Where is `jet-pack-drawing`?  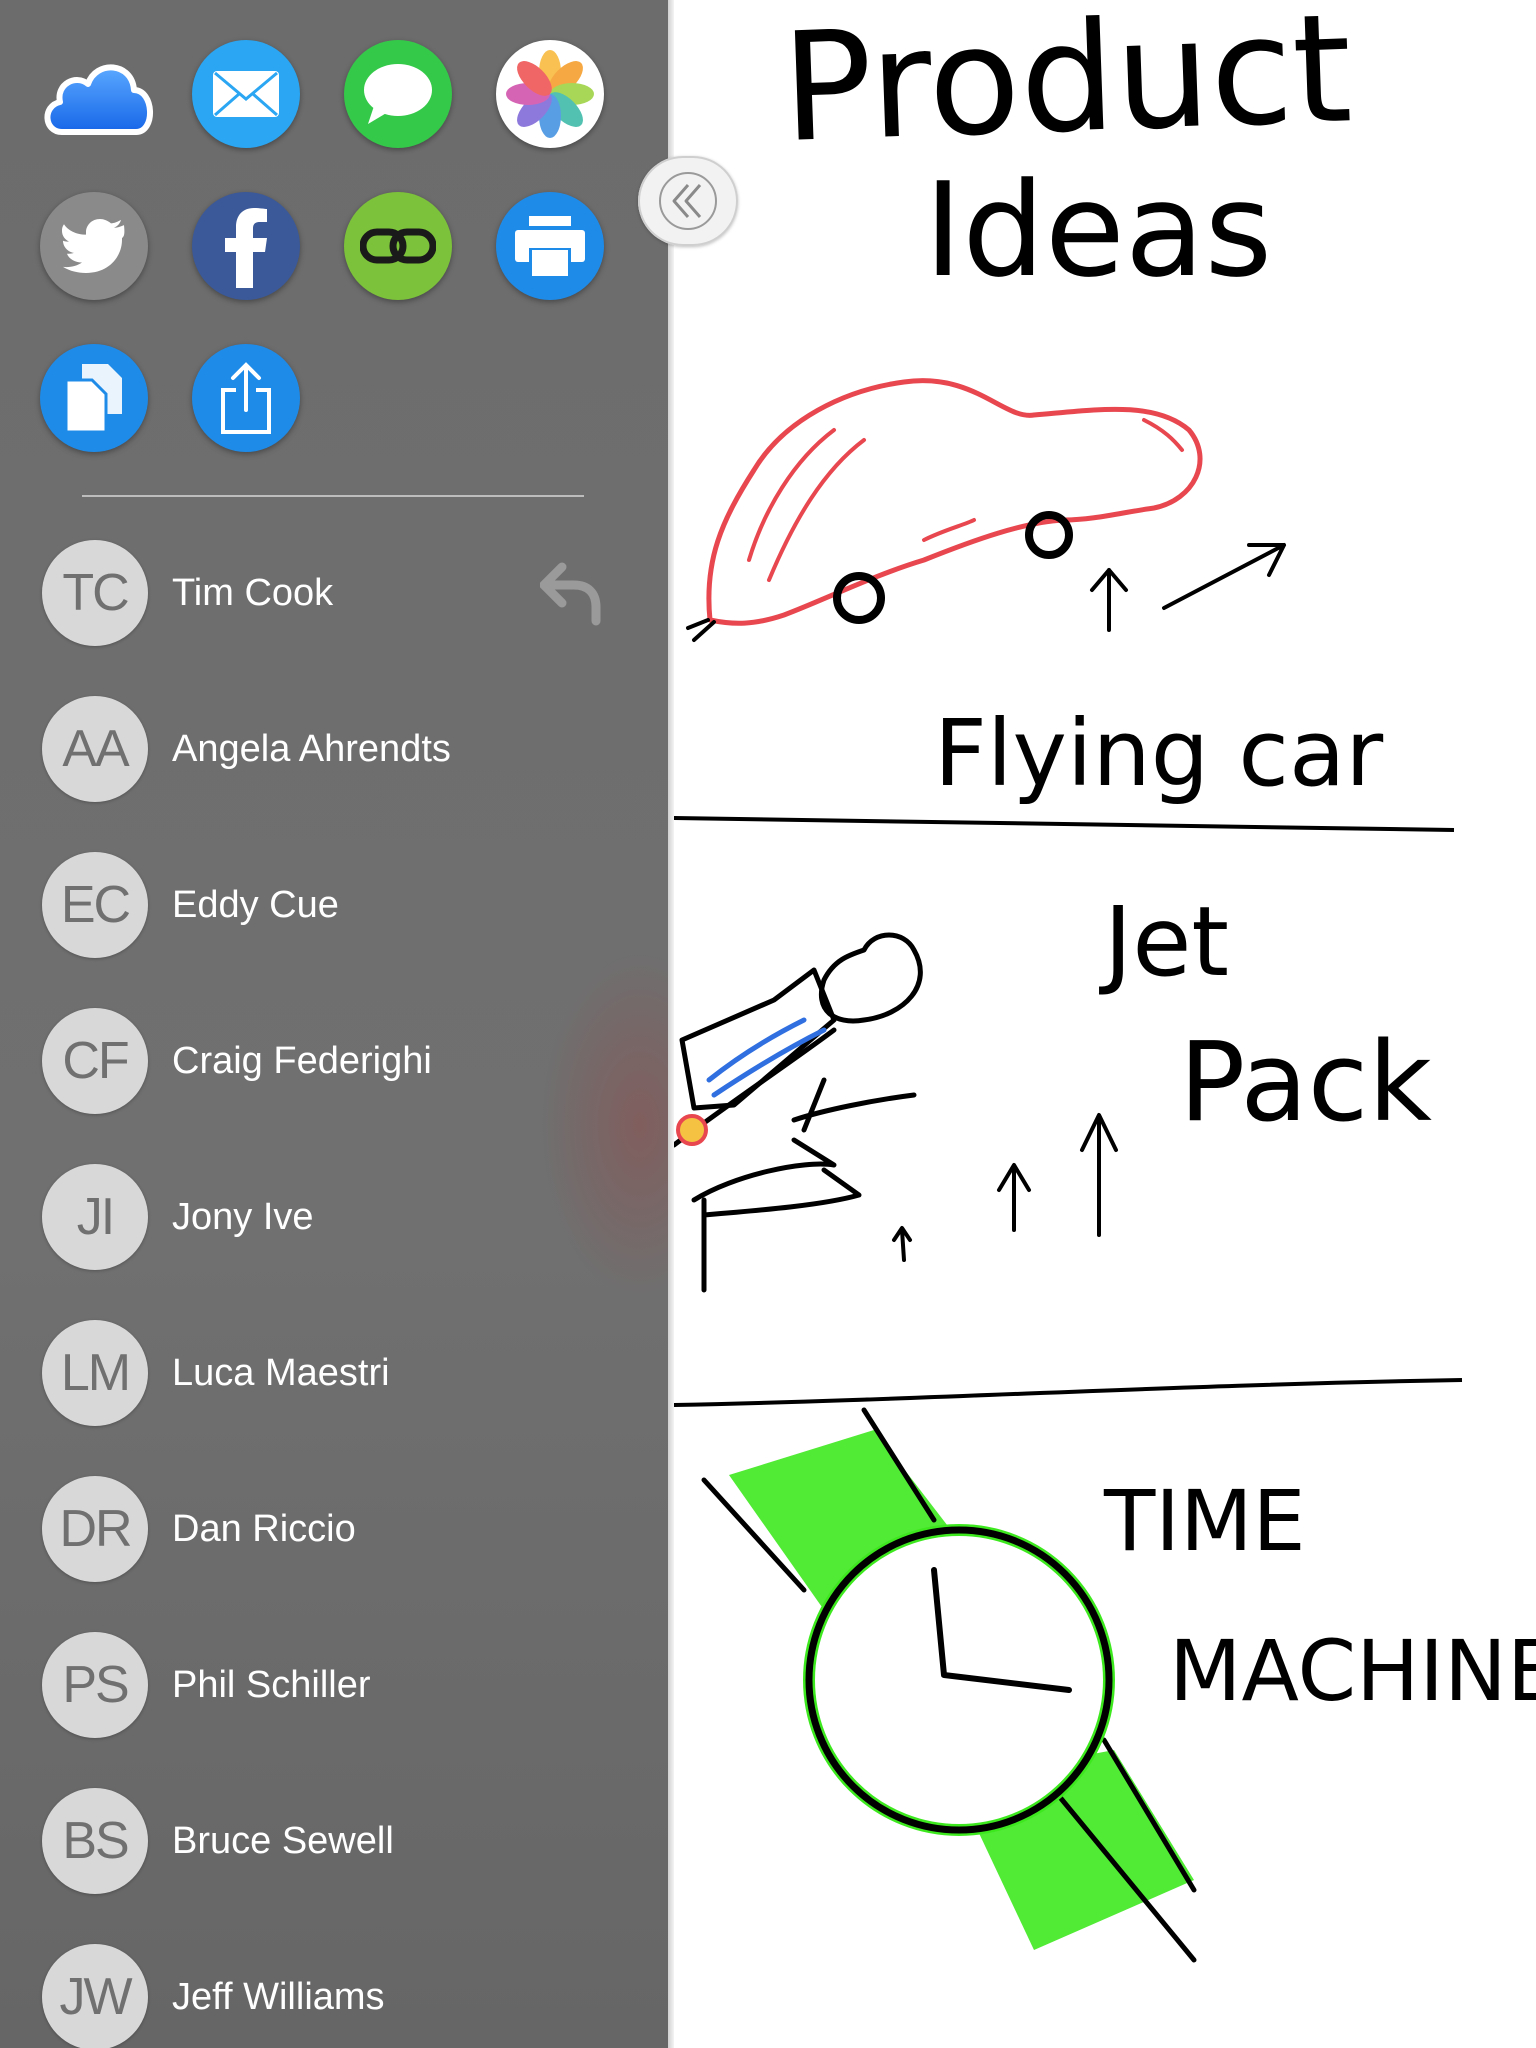
jet-pack-drawing is located at coordinates (896, 1112).